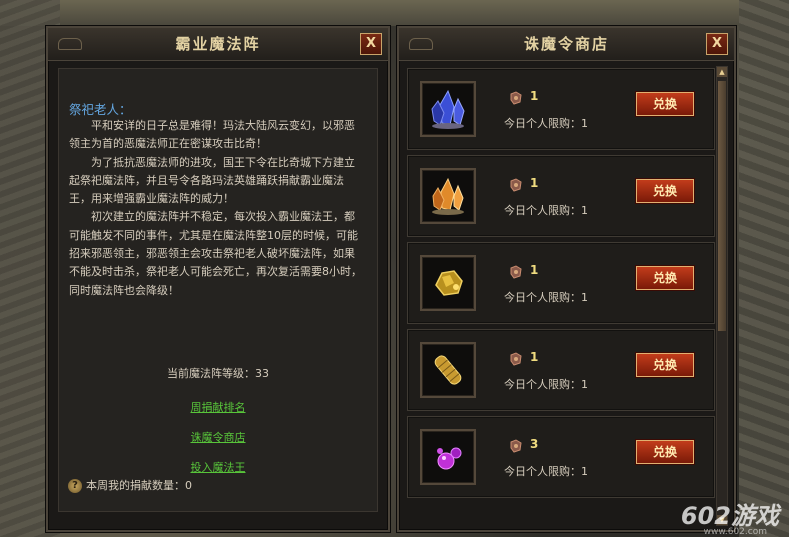 The width and height of the screenshot is (789, 537). What do you see at coordinates (722, 72) in the screenshot?
I see `scroll-up-arrow-icon: ▲` at bounding box center [722, 72].